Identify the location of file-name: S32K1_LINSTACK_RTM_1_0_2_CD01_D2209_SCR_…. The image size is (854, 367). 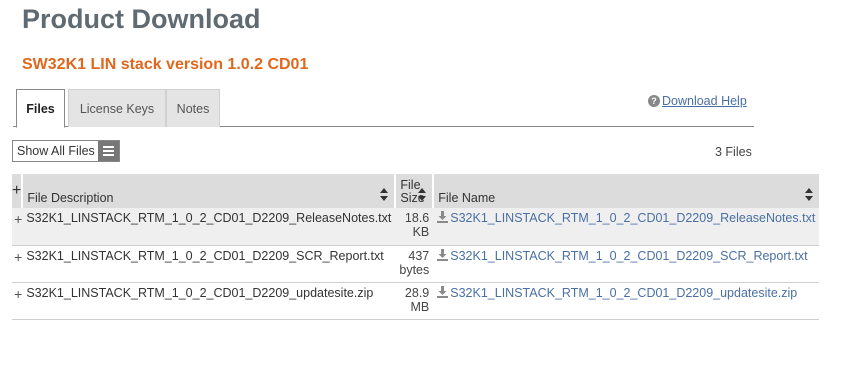
(629, 255).